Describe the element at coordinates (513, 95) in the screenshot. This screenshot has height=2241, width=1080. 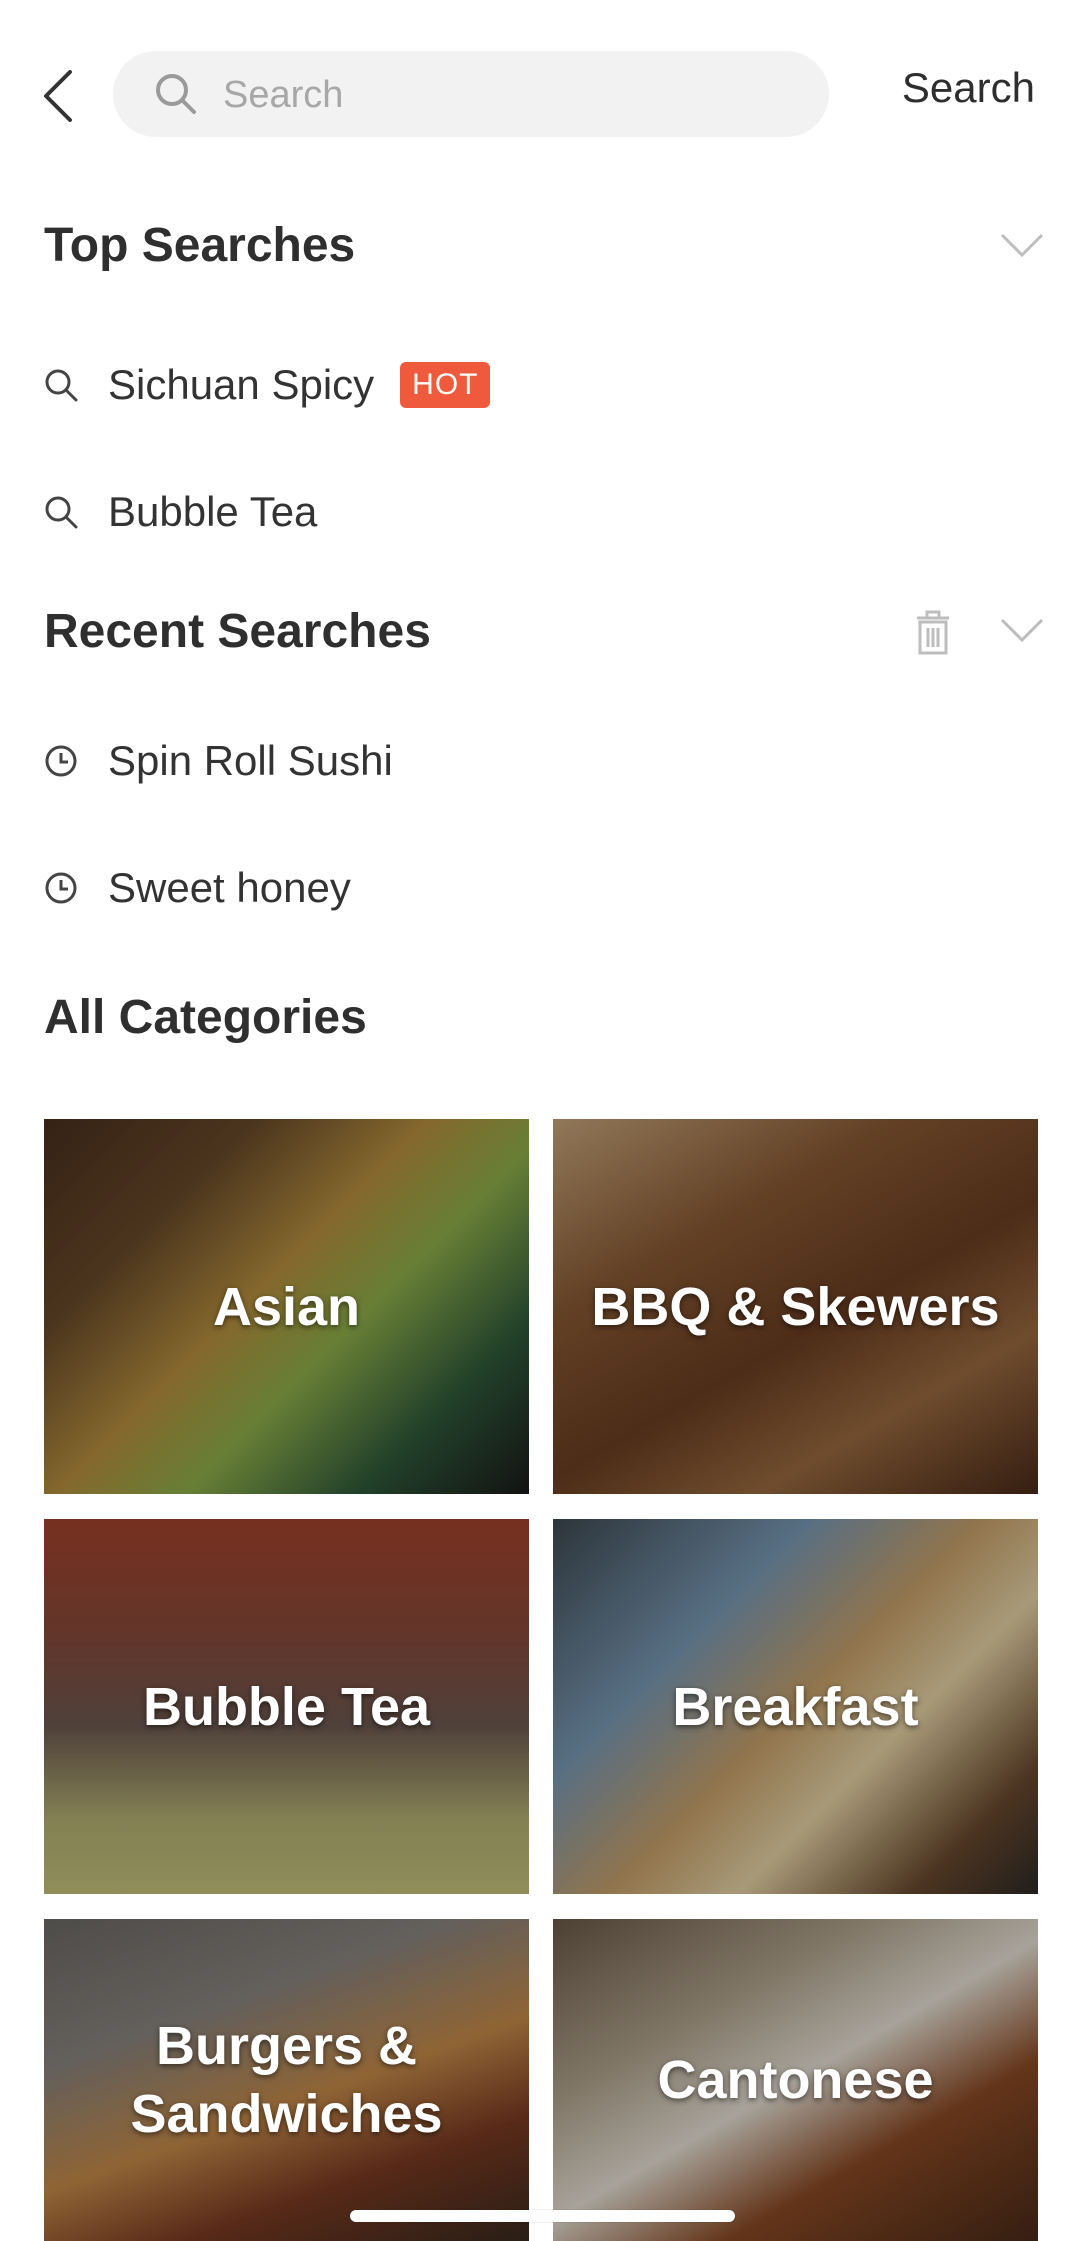
I see `search-input` at that location.